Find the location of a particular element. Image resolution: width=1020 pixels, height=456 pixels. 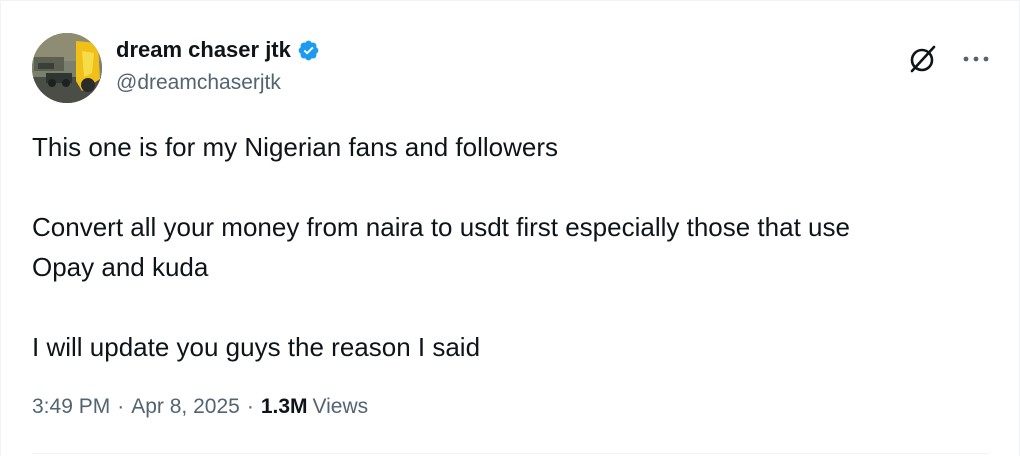

avatar-image is located at coordinates (67, 68).